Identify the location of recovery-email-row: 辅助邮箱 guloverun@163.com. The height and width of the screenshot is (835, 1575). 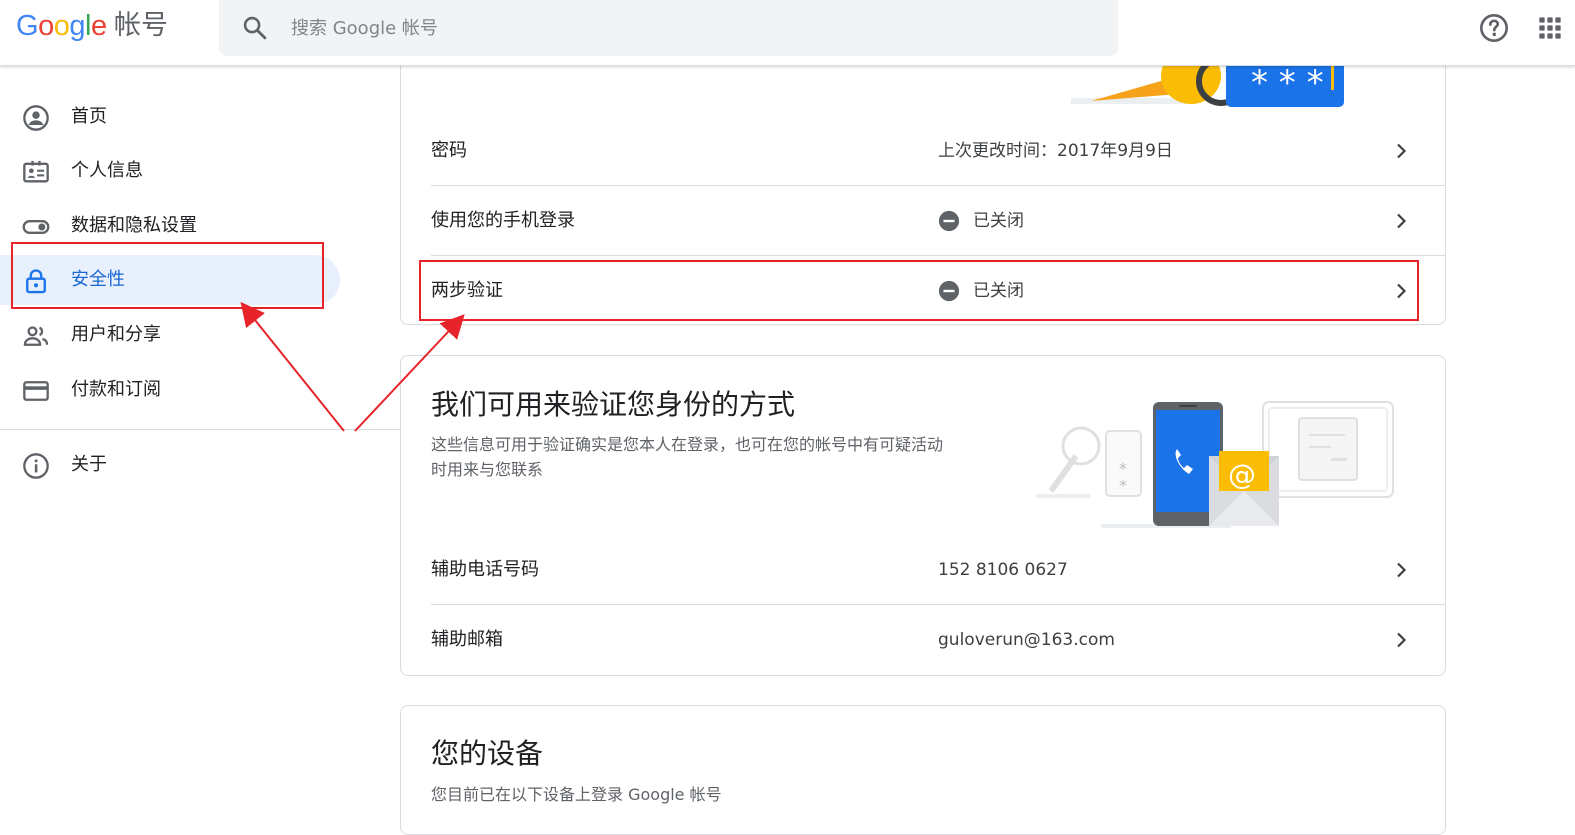
(938, 640).